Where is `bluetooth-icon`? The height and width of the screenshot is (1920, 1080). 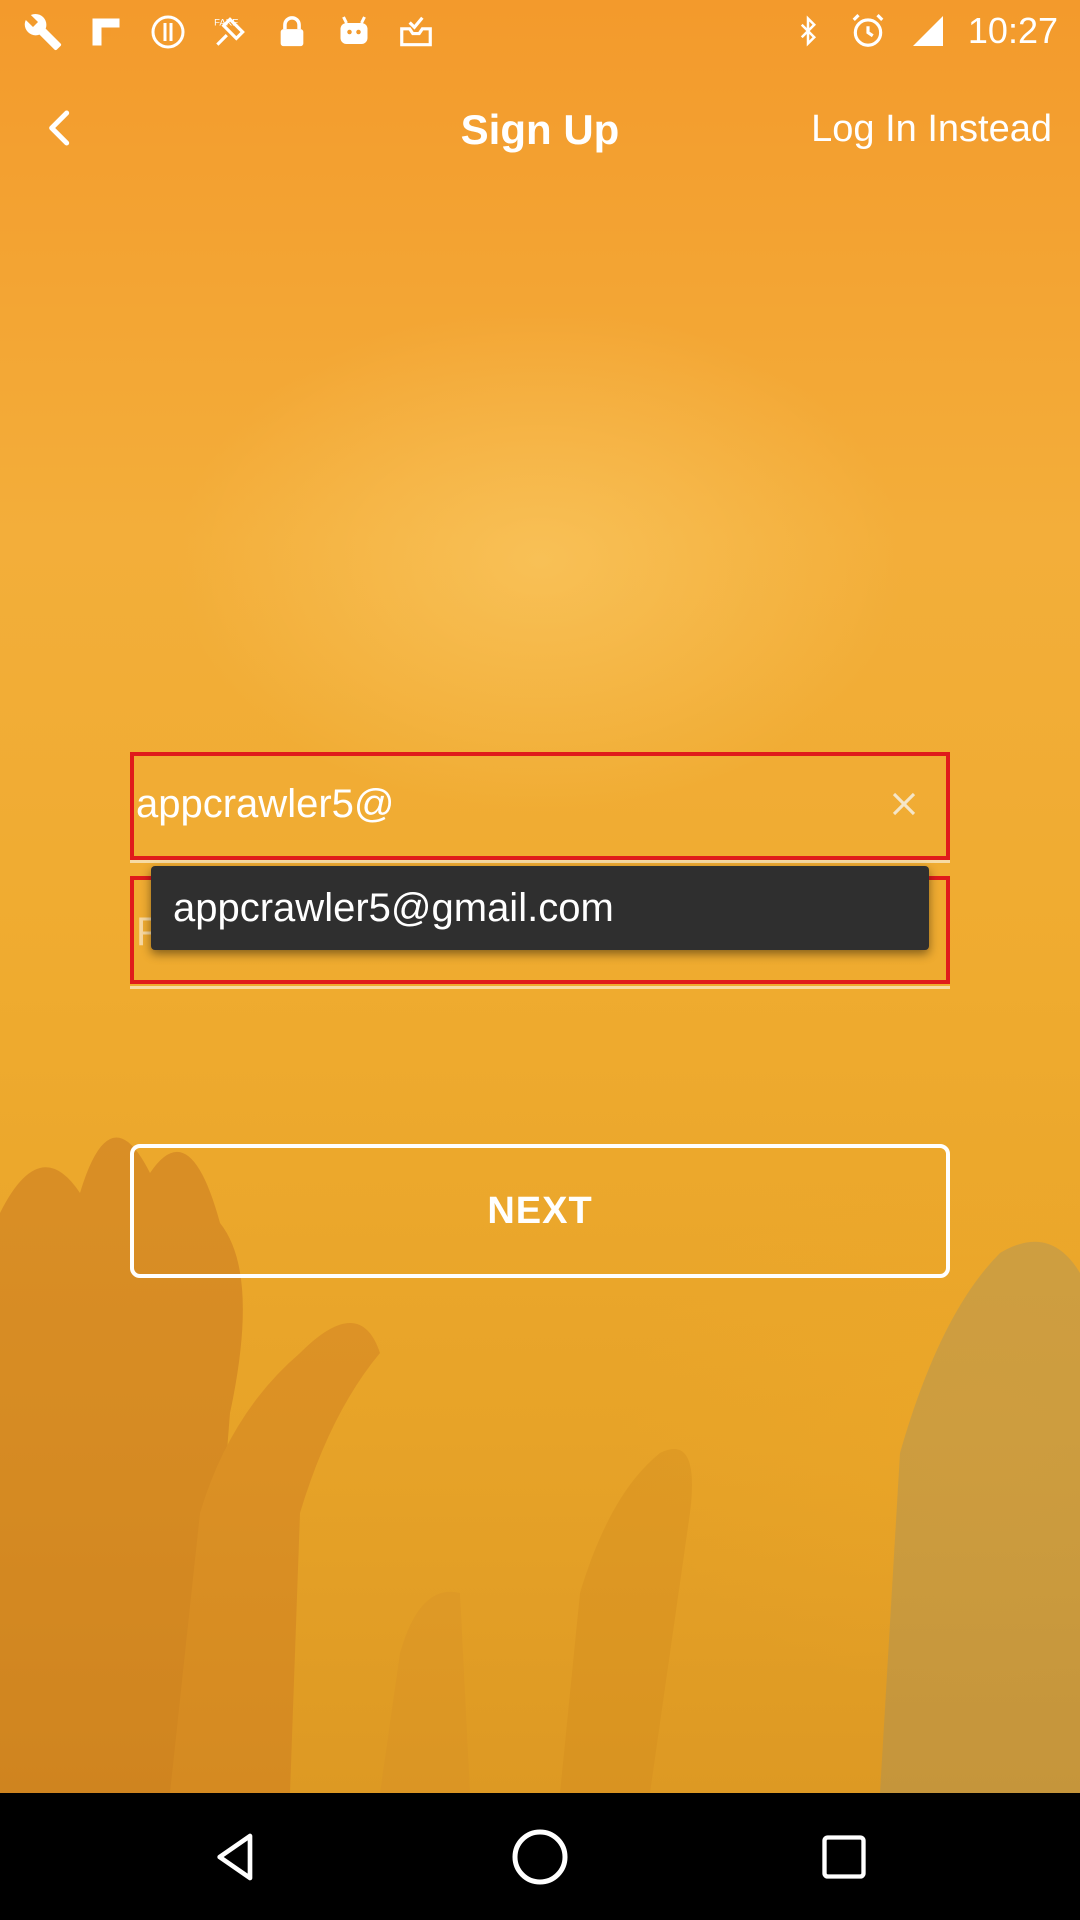
bluetooth-icon is located at coordinates (808, 31).